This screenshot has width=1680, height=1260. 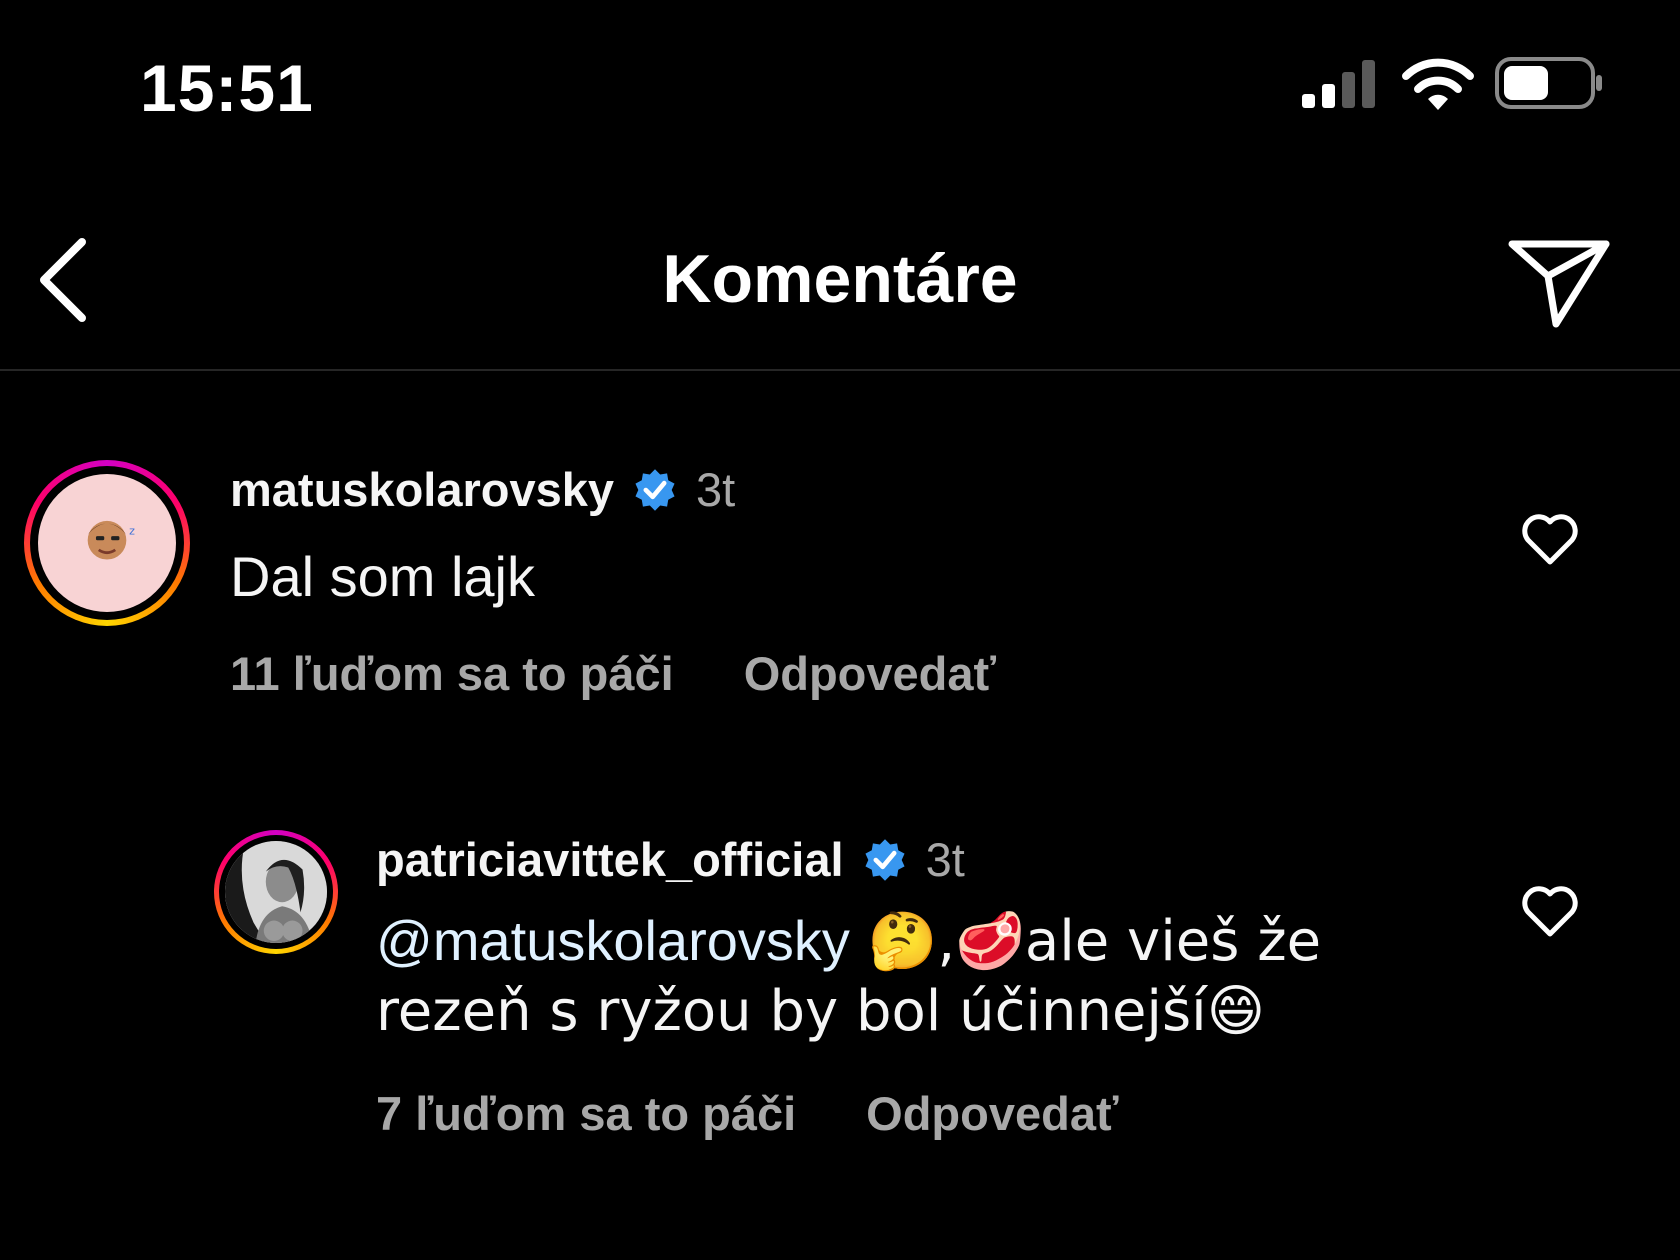 What do you see at coordinates (1085, 941) in the screenshot?
I see `comment-text-part: 🤔,🥩ale vieš že` at bounding box center [1085, 941].